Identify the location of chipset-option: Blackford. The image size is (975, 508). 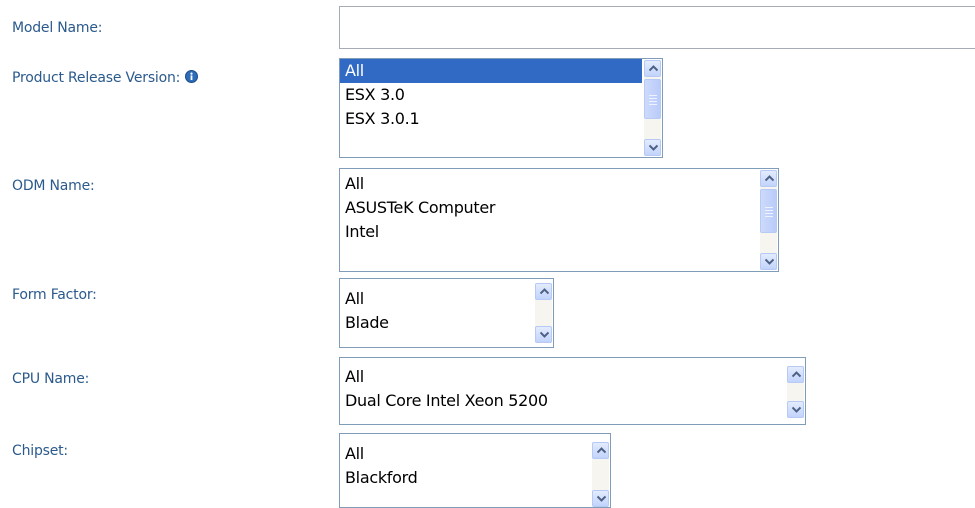
(465, 478).